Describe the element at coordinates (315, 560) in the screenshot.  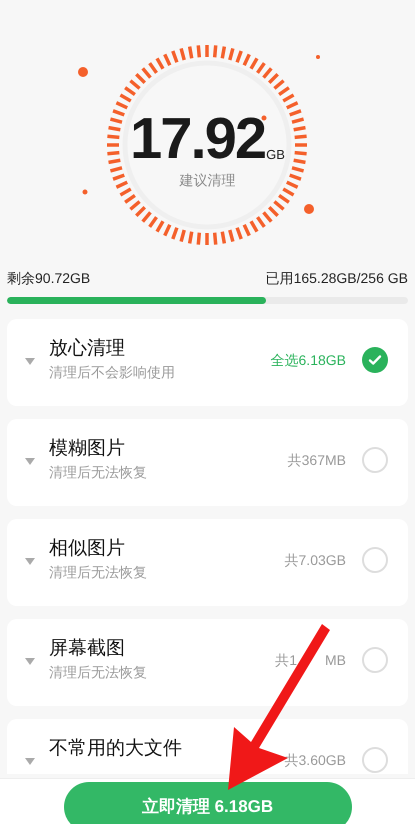
I see `size-label: 共7.03GB` at that location.